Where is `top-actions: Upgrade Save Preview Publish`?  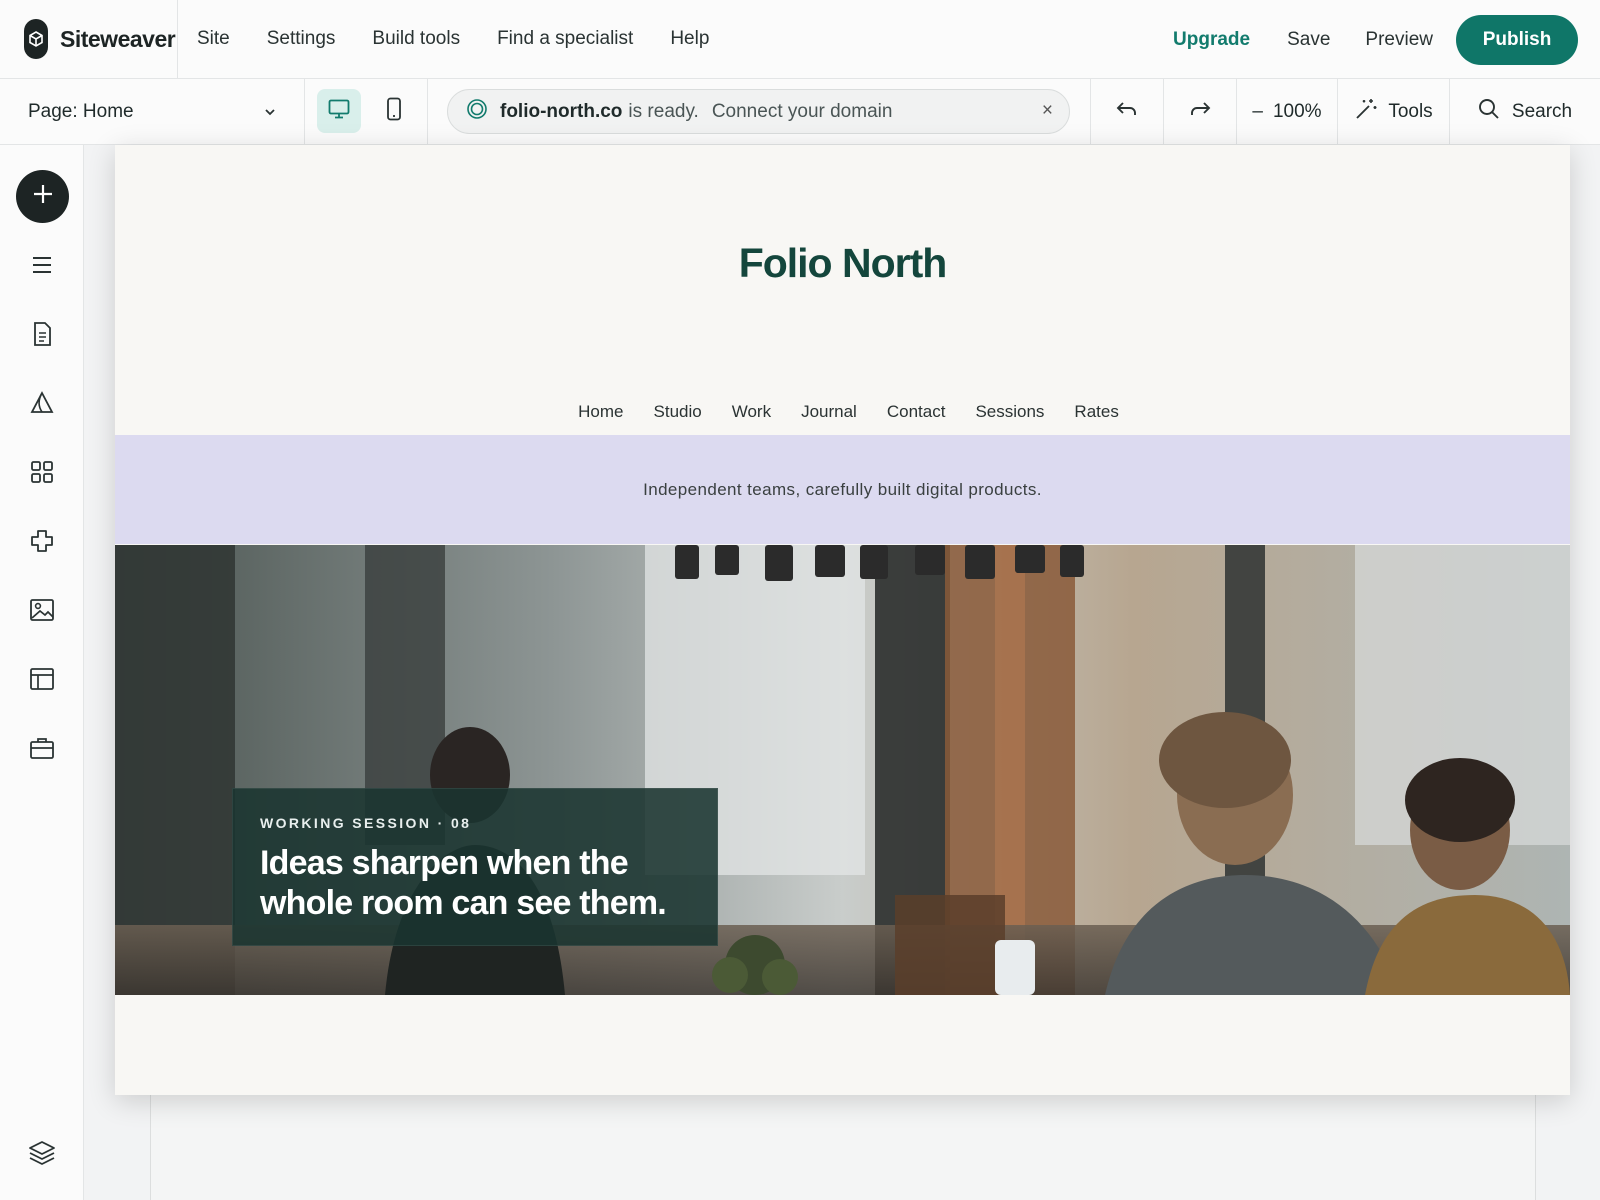
top-actions: Upgrade Save Preview Publish is located at coordinates (1375, 40).